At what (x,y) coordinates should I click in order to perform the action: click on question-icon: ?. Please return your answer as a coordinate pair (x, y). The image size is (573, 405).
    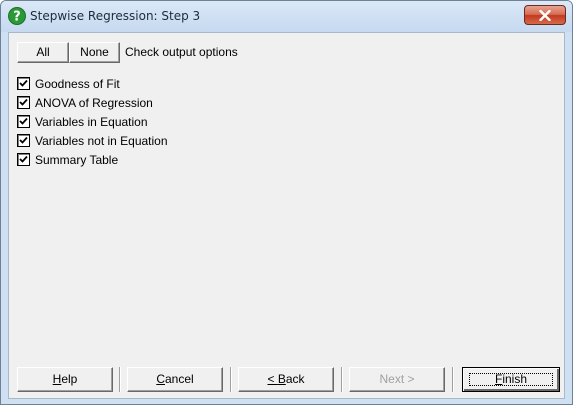
    Looking at the image, I should click on (17, 16).